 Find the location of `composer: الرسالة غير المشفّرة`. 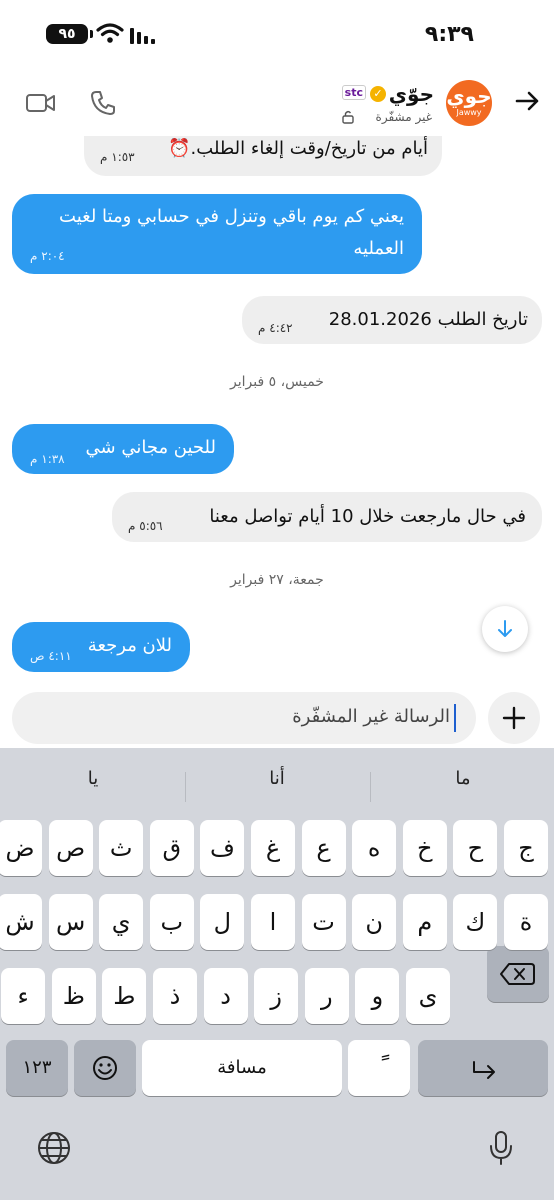

composer: الرسالة غير المشفّرة is located at coordinates (277, 718).